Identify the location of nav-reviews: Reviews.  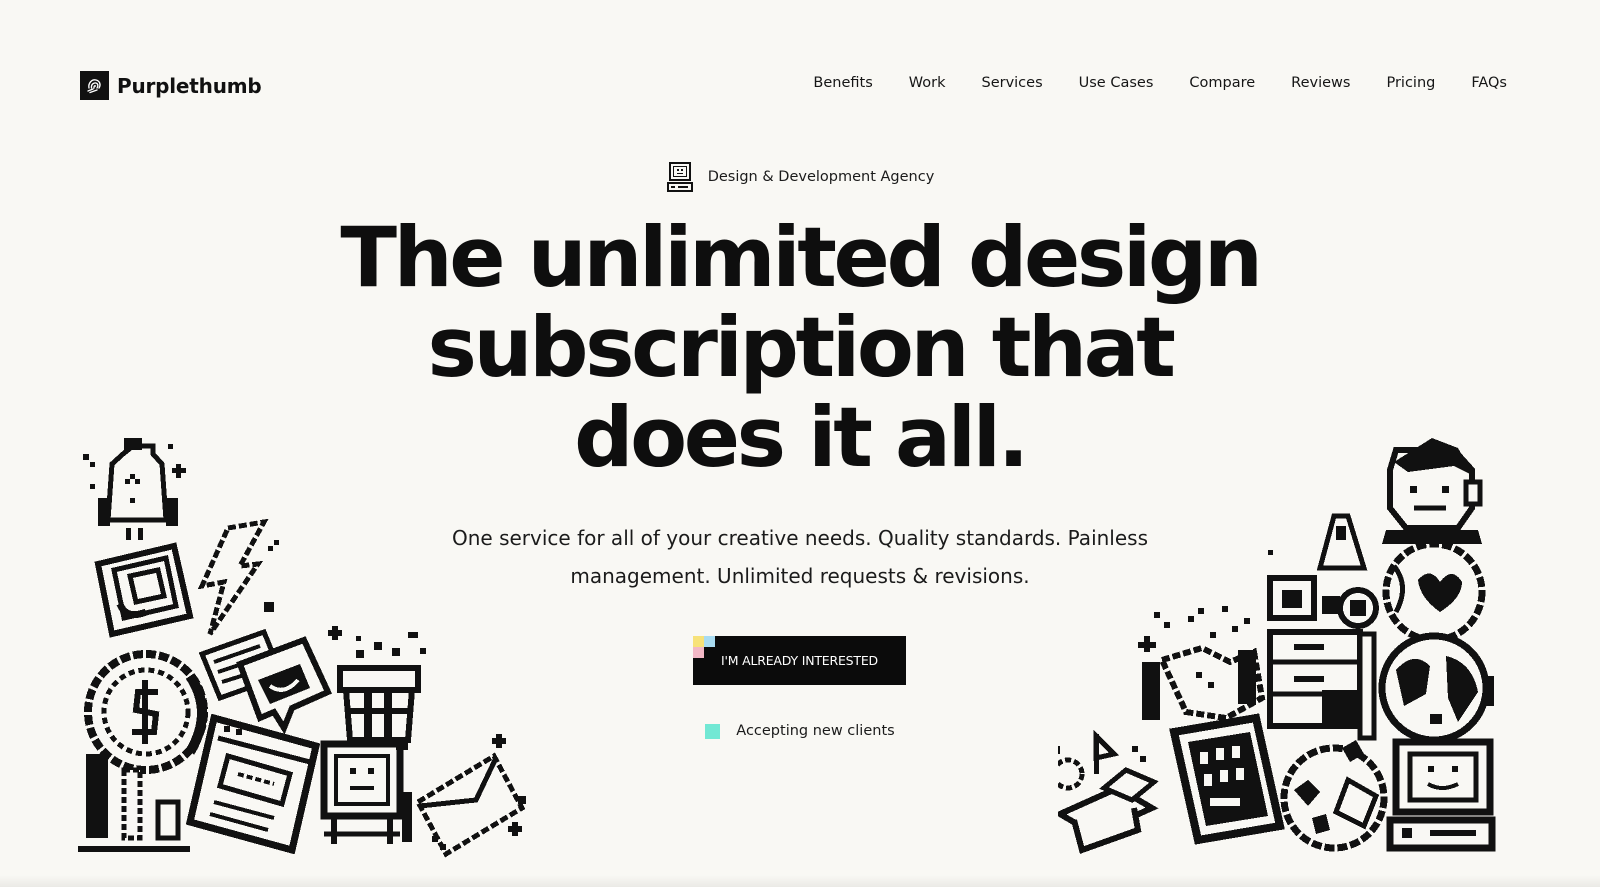
(1320, 83).